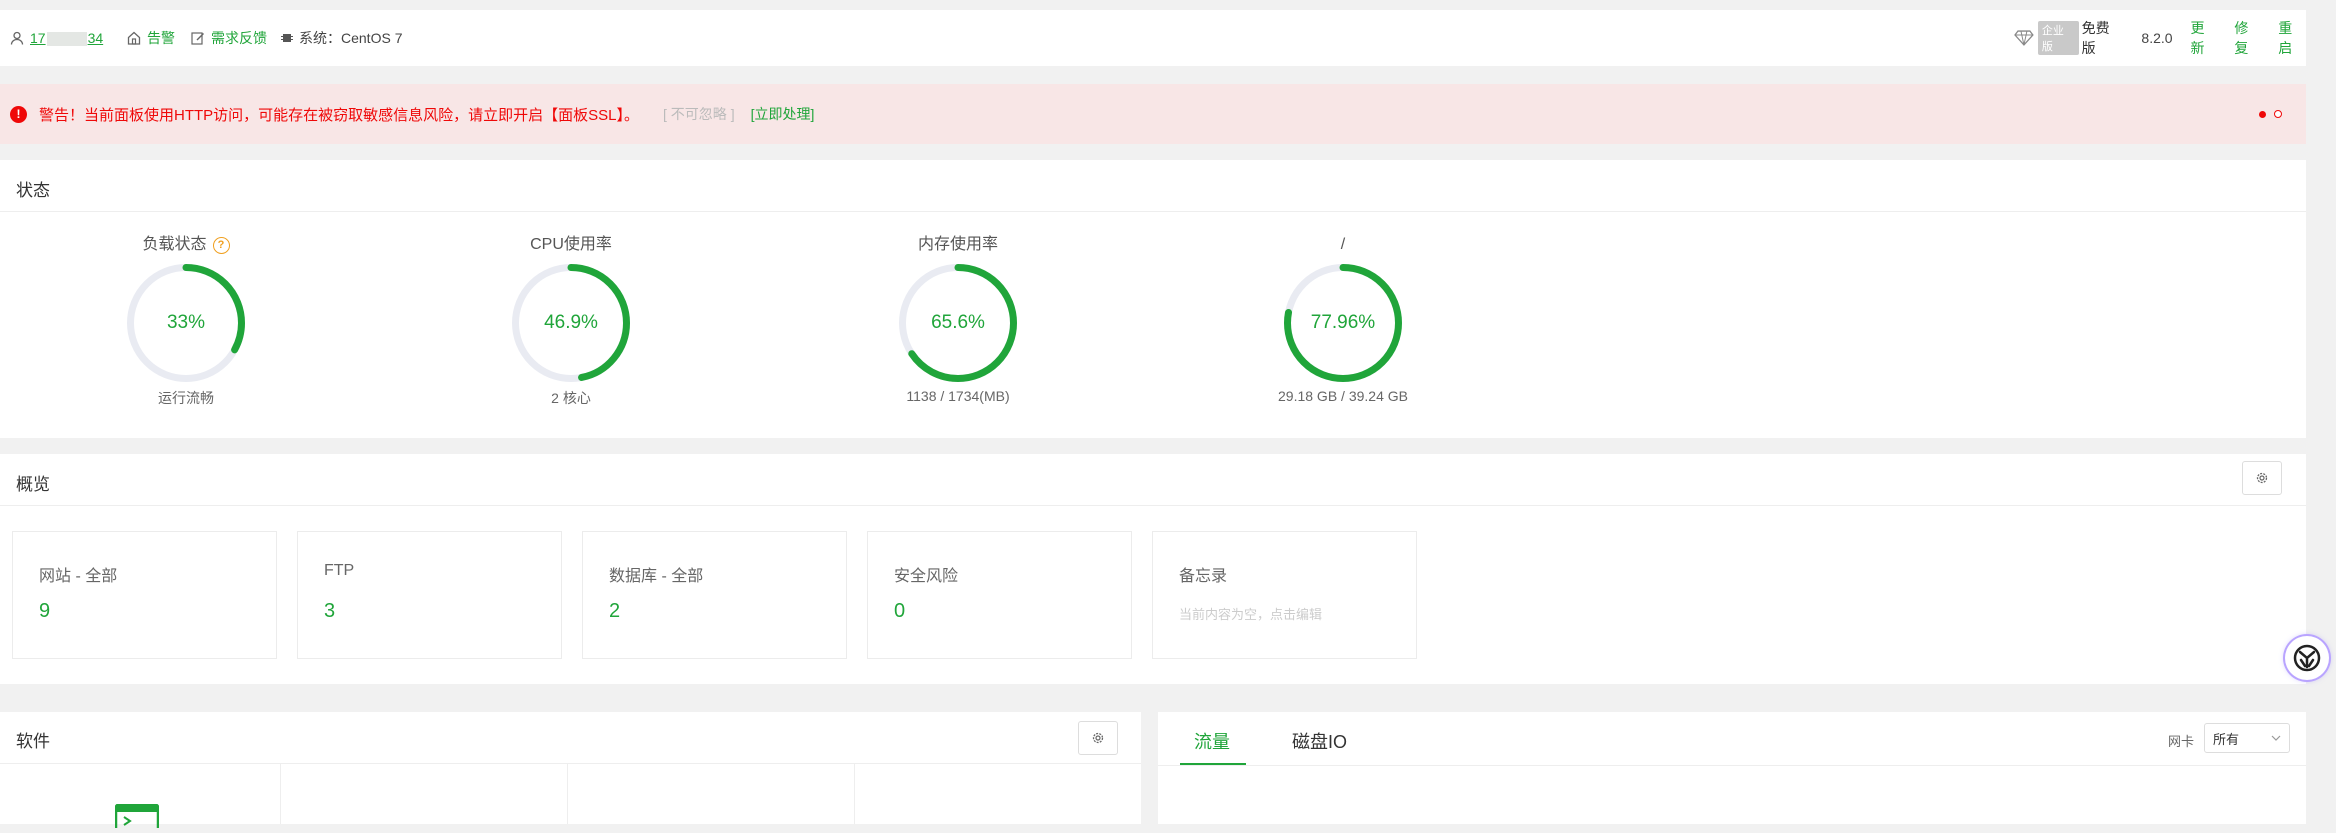  I want to click on gauge-sub: 运行流畅, so click(186, 398).